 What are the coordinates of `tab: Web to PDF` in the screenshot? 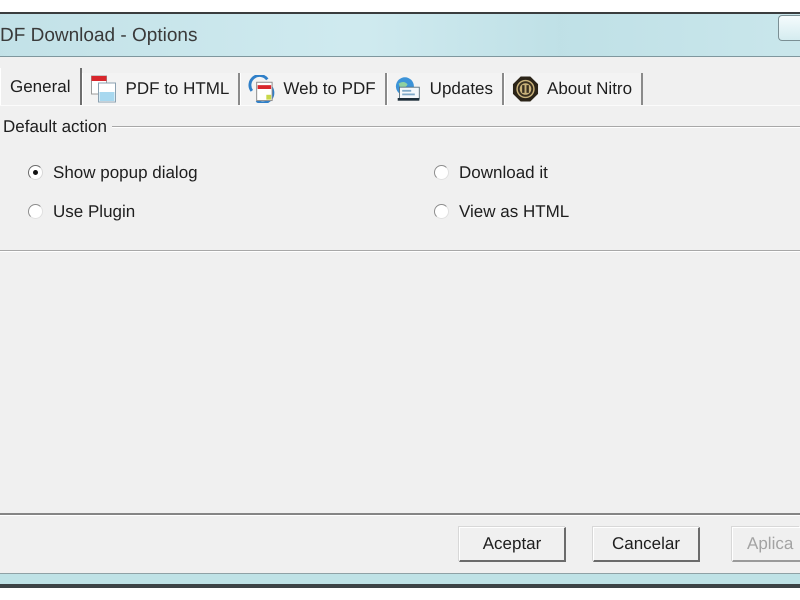 It's located at (313, 89).